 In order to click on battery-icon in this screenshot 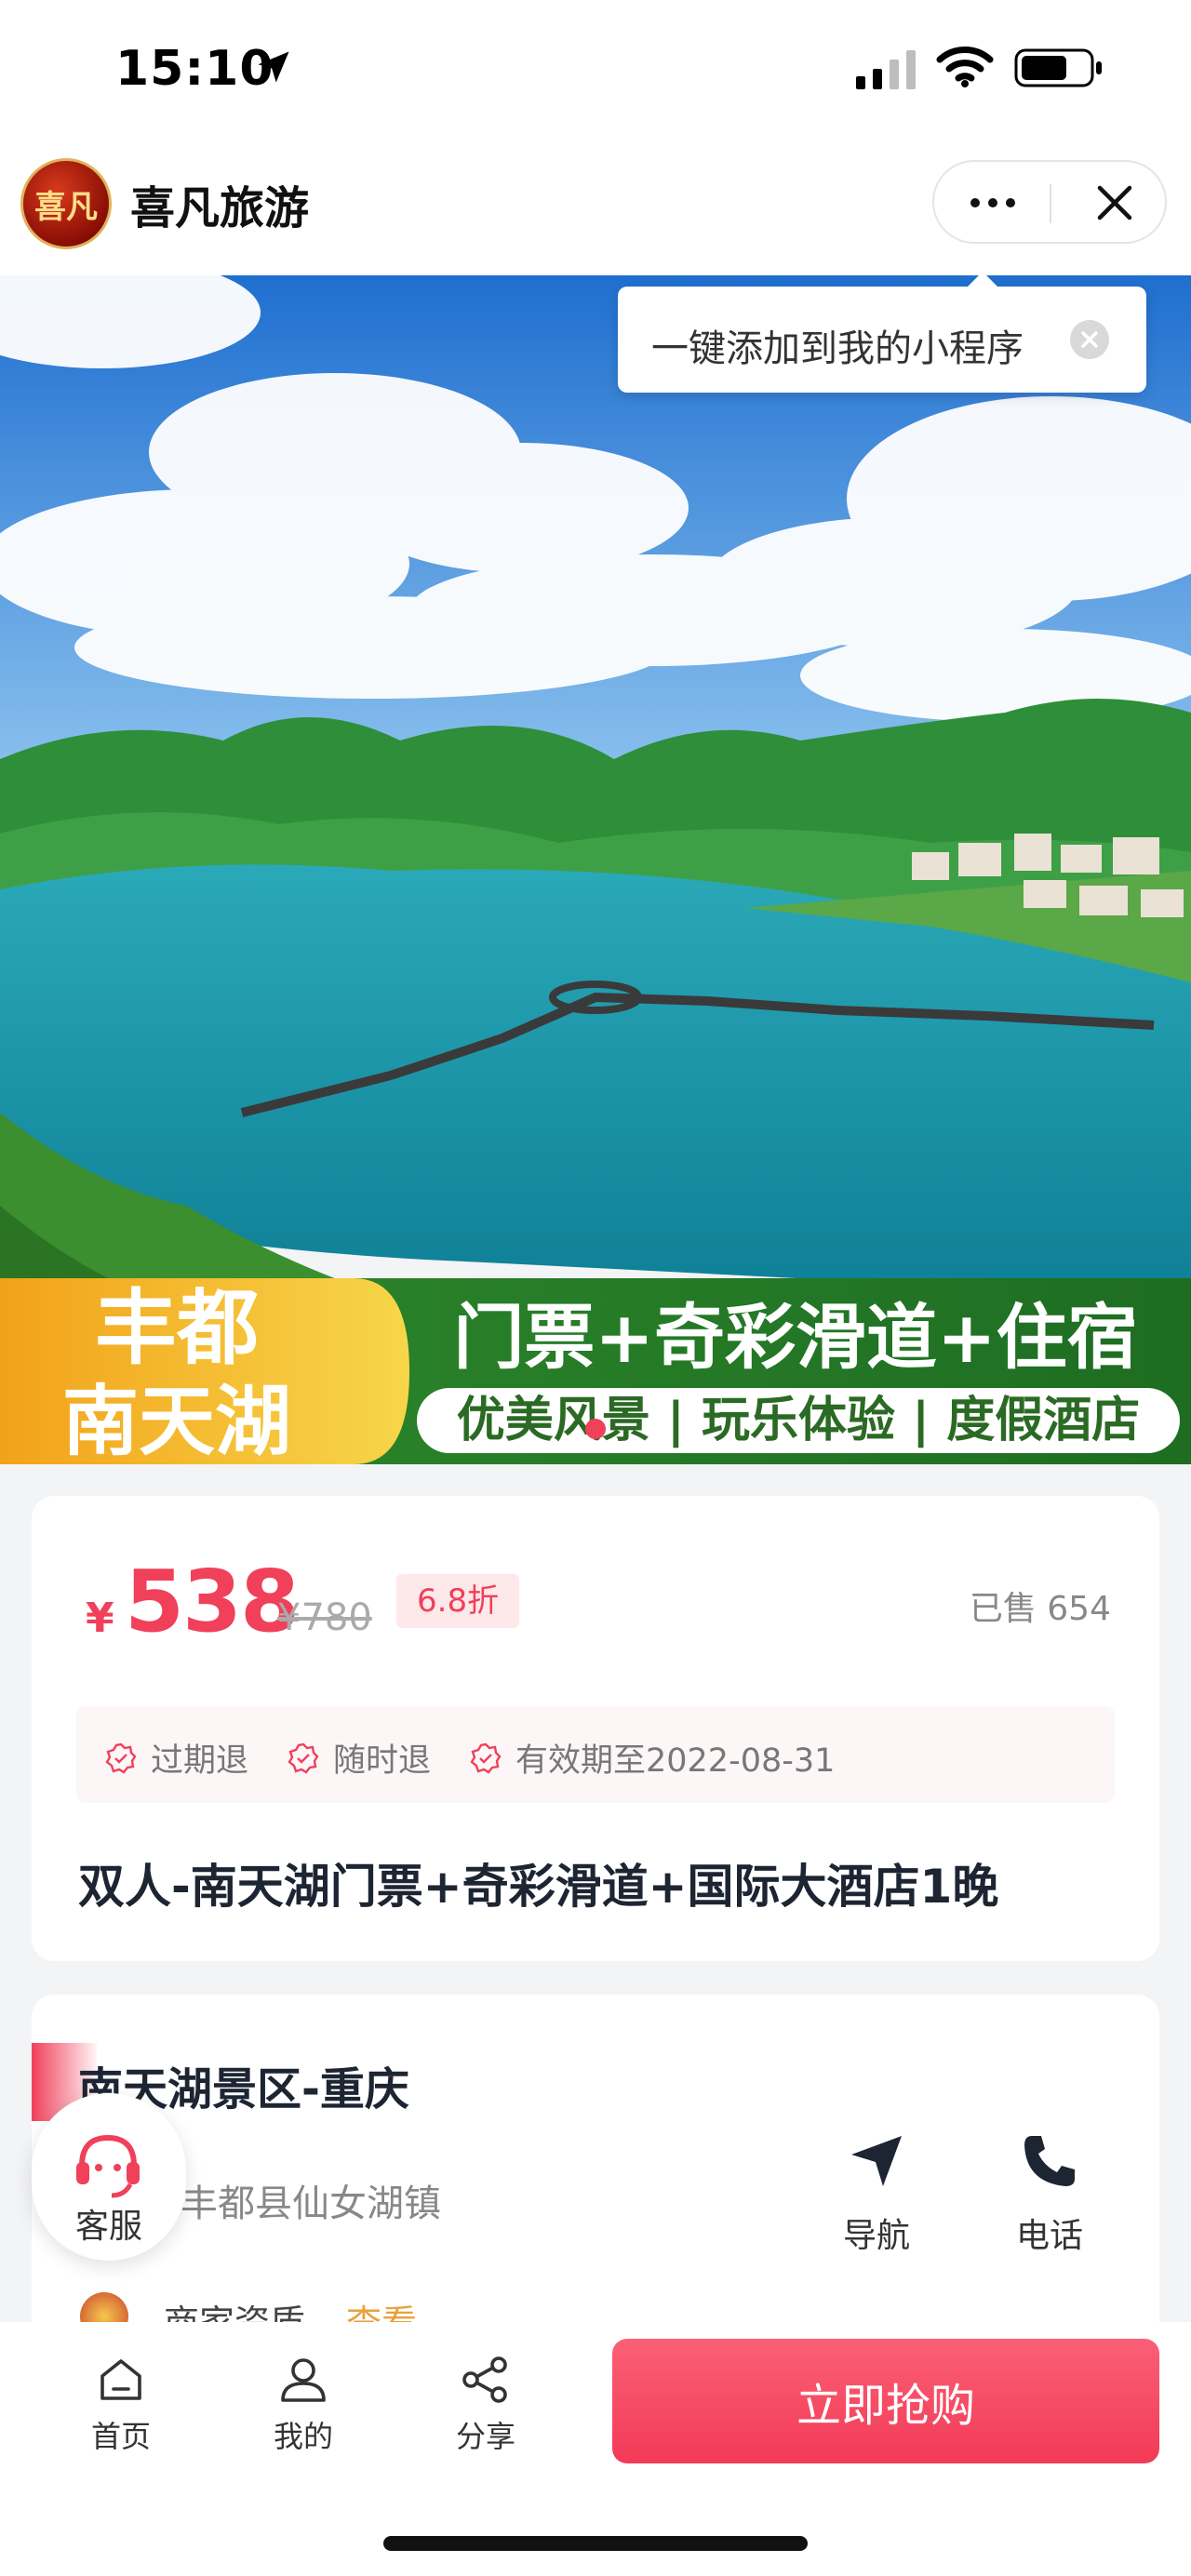, I will do `click(1058, 67)`.